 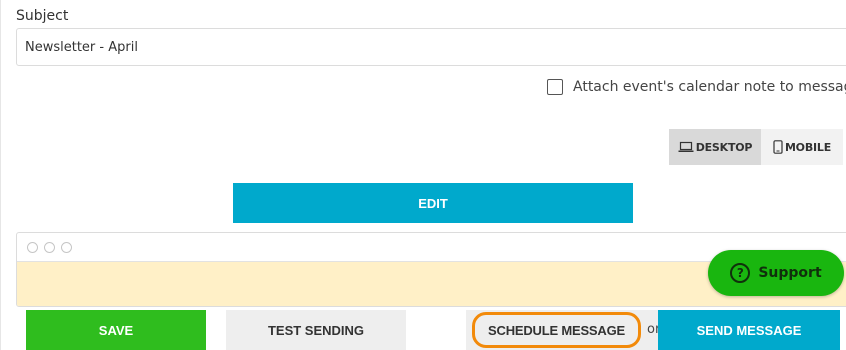 I want to click on support-label: Support, so click(x=790, y=273).